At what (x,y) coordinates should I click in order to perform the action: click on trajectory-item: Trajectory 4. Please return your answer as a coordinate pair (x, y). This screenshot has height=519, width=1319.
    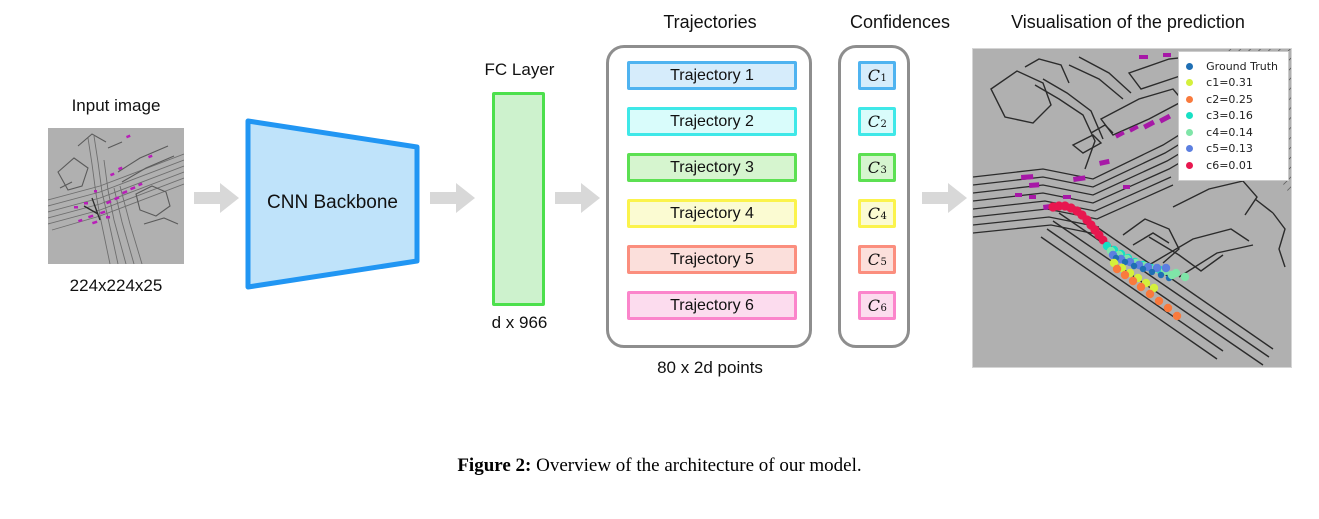
    Looking at the image, I should click on (712, 213).